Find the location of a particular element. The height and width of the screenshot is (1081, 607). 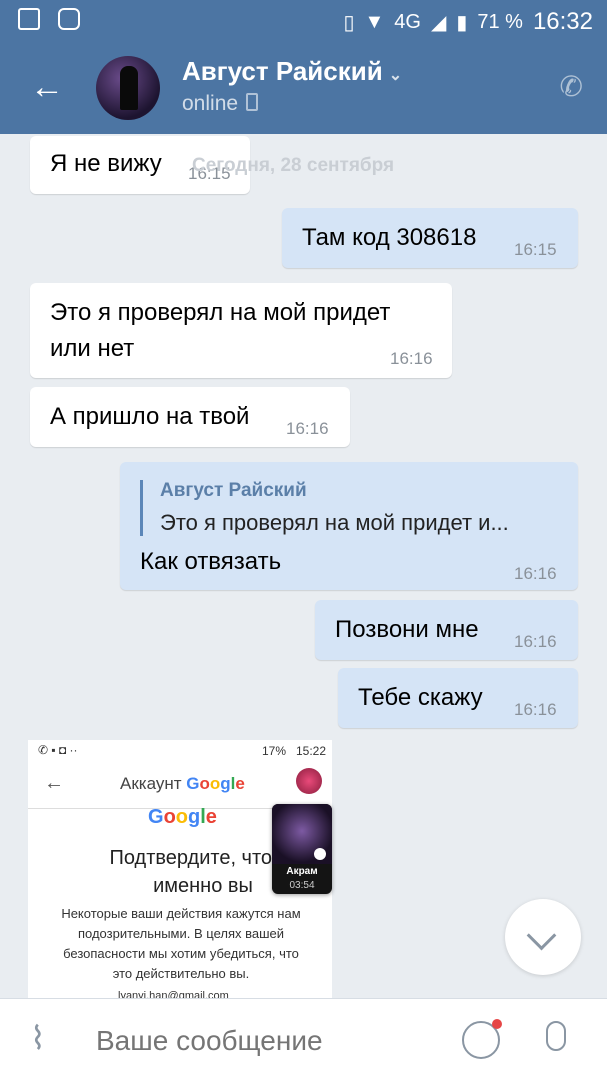

paperclip-icon: ⌇ is located at coordinates (38, 1038).